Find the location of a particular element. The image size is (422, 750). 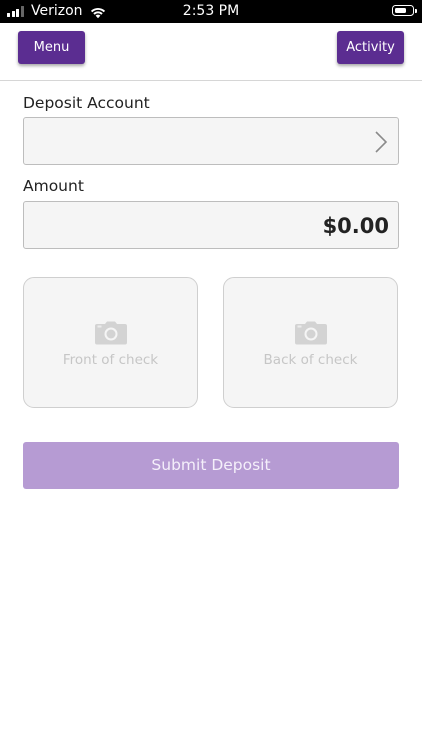

back-of-check-label: Back of check is located at coordinates (310, 360).